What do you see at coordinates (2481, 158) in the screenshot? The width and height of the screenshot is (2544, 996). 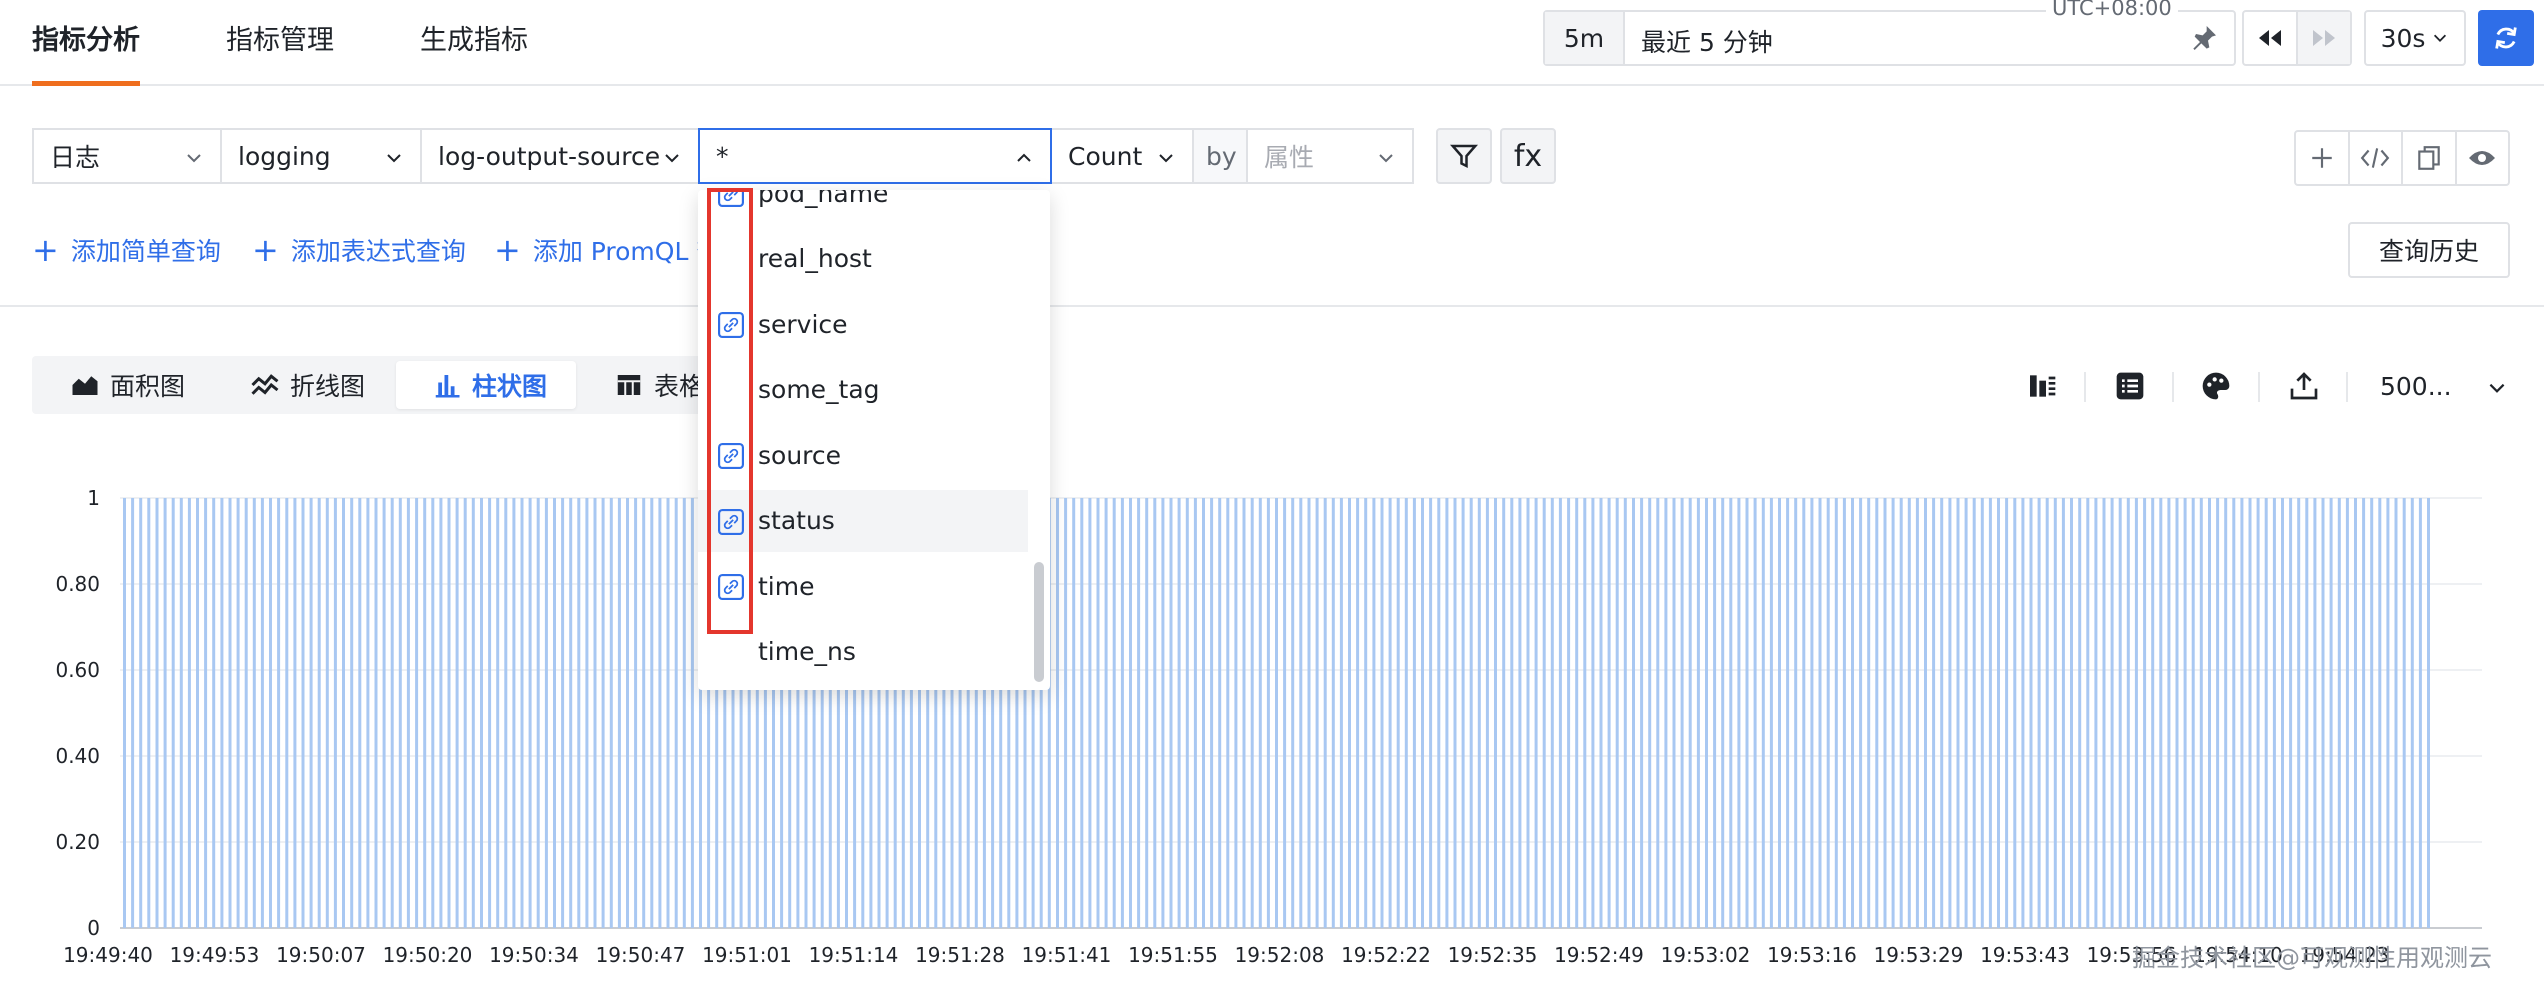 I see `preview-button` at bounding box center [2481, 158].